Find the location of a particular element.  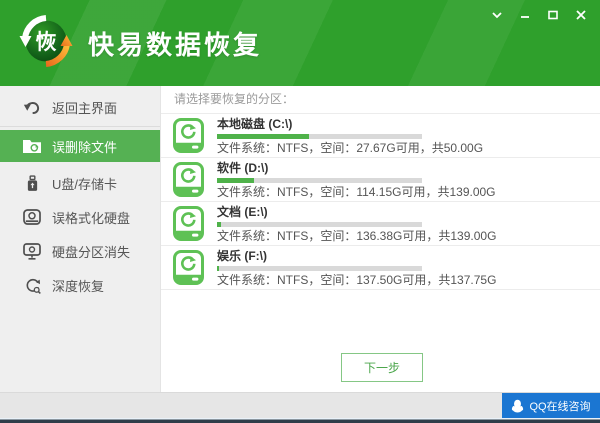

back-arrow-icon is located at coordinates (32, 107).